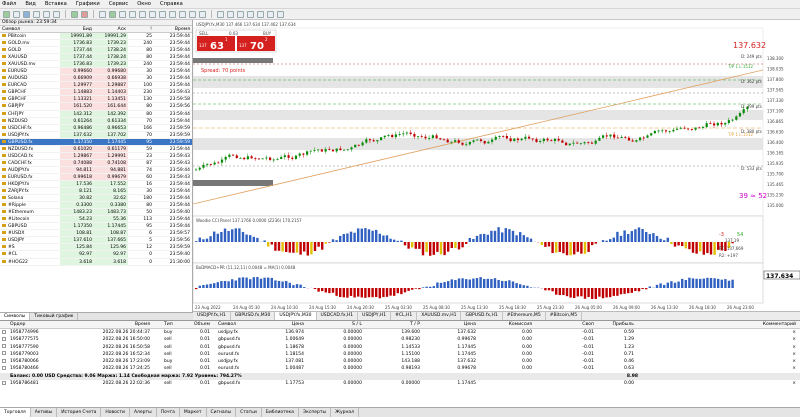 The height and width of the screenshot is (417, 800). Describe the element at coordinates (9, 4) in the screenshot. I see `menu-file: Файл` at that location.